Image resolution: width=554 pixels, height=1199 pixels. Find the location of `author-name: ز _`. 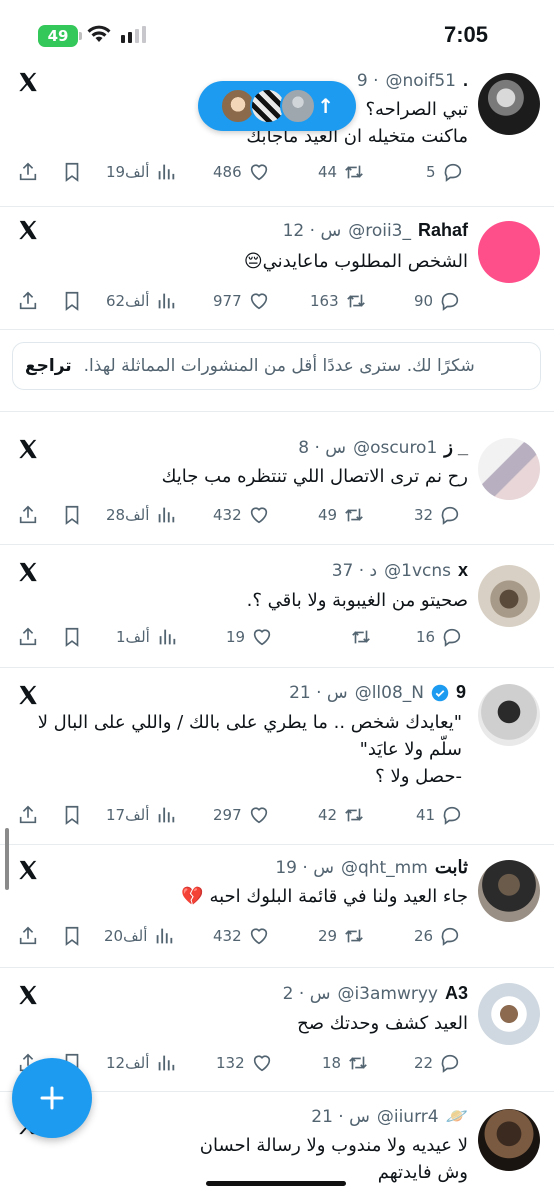

author-name: ز _ is located at coordinates (456, 447).